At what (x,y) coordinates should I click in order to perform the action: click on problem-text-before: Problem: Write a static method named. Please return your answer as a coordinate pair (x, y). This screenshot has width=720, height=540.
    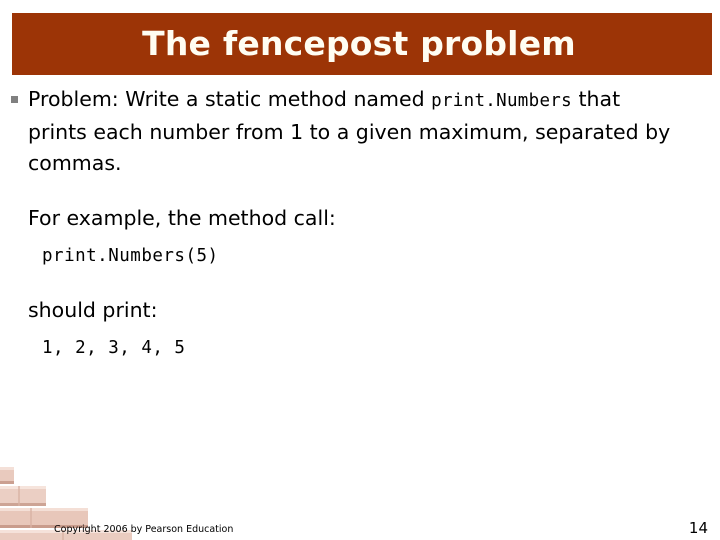
    Looking at the image, I should click on (230, 99).